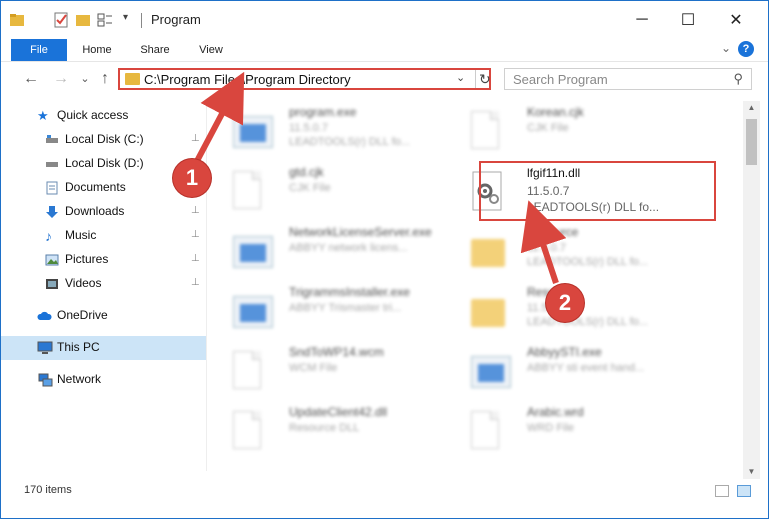  Describe the element at coordinates (219, 117) in the screenshot. I see `arrow-to-address-bar` at that location.